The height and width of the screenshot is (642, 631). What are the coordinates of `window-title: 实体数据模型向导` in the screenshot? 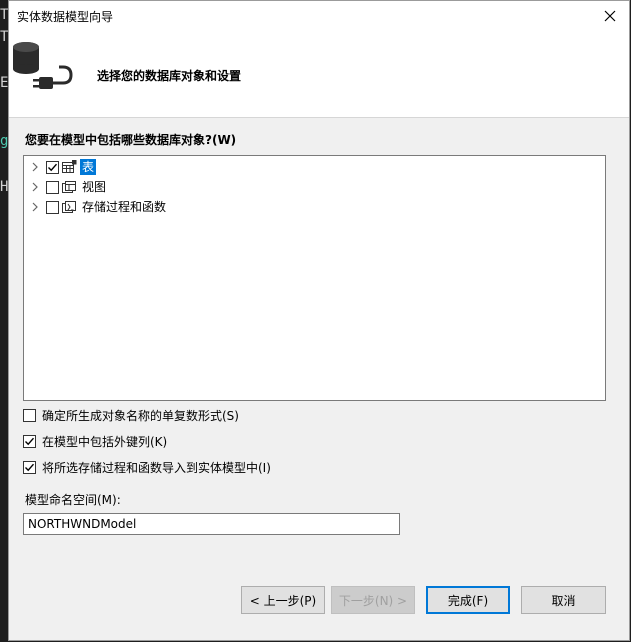 It's located at (65, 17).